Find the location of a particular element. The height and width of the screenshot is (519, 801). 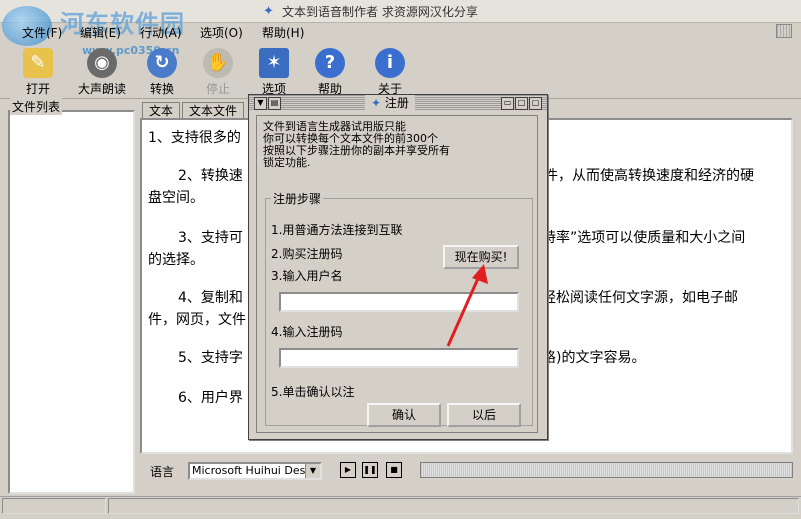

editor-line: 3、支持可 is located at coordinates (210, 238).